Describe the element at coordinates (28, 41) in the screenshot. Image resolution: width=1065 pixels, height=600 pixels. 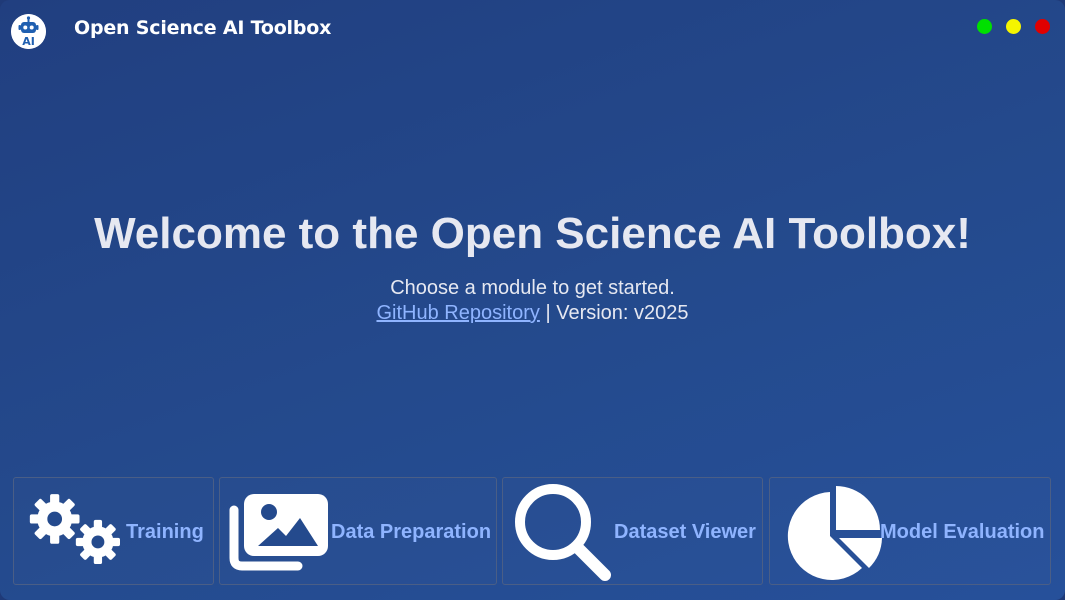
I see `svg-text: AI` at that location.